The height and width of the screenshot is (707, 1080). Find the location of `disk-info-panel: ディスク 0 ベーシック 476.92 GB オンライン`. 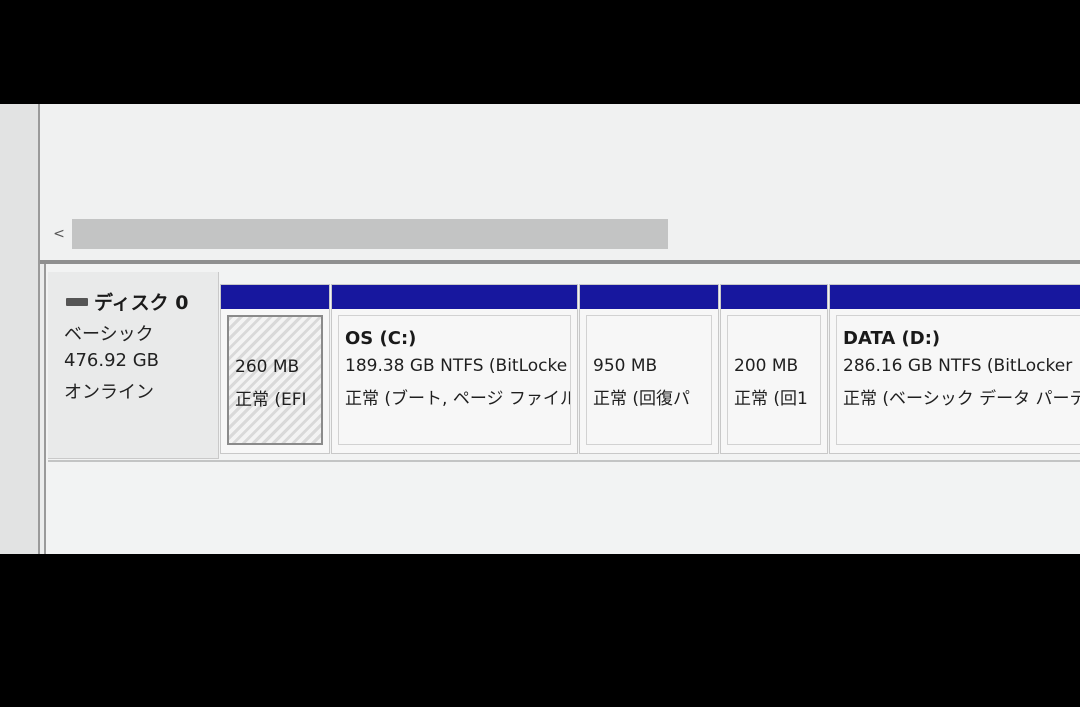

disk-info-panel: ディスク 0 ベーシック 476.92 GB オンライン is located at coordinates (133, 365).